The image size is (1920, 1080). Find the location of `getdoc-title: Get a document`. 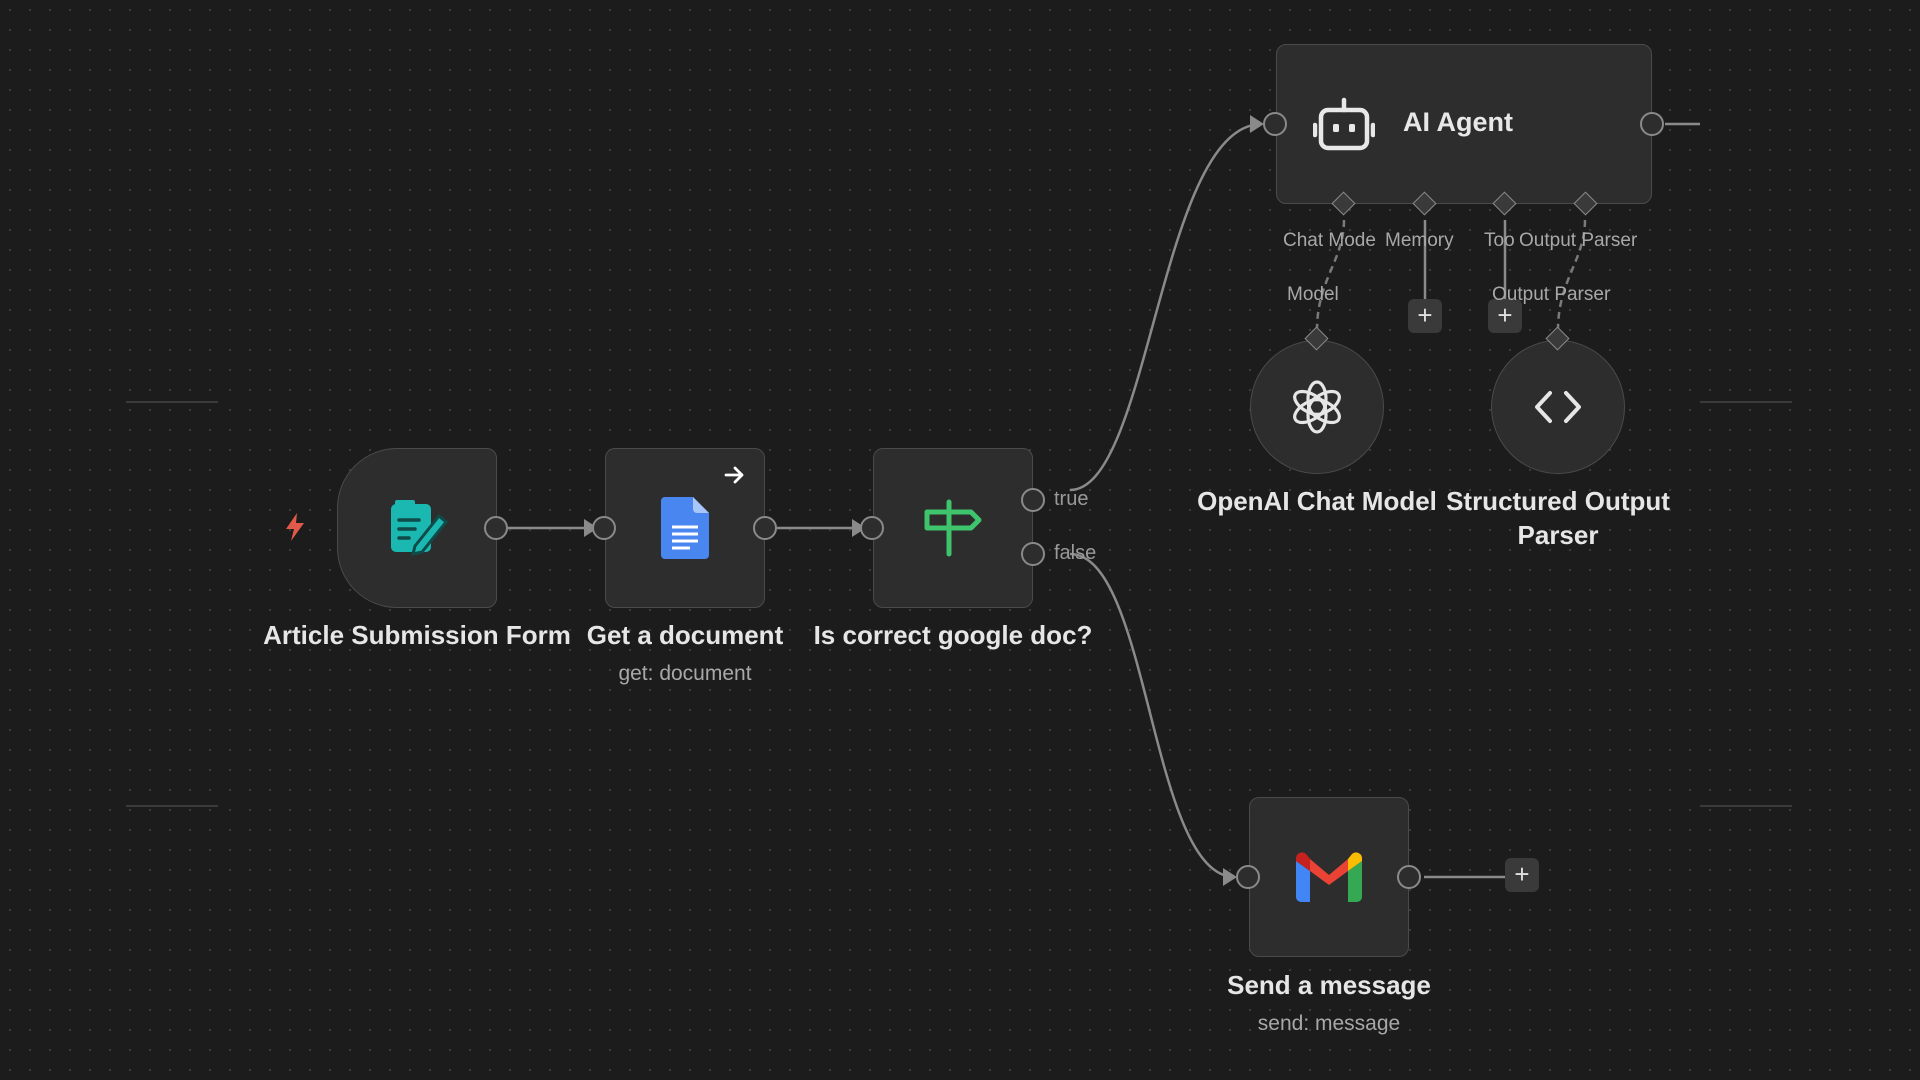

getdoc-title: Get a document is located at coordinates (685, 635).